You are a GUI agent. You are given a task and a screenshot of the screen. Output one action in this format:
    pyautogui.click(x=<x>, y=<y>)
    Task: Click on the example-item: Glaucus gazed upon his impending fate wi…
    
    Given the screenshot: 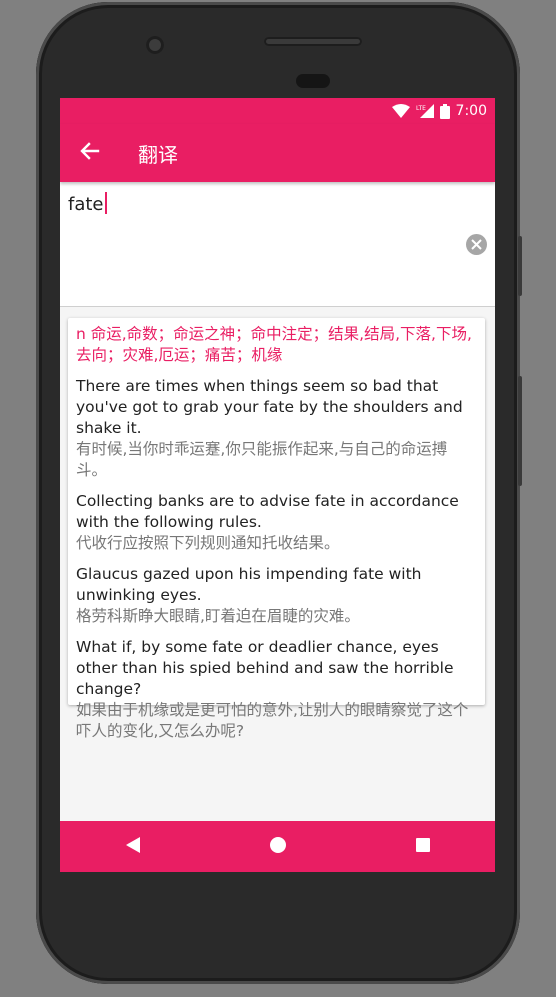 What is the action you would take?
    pyautogui.click(x=276, y=595)
    